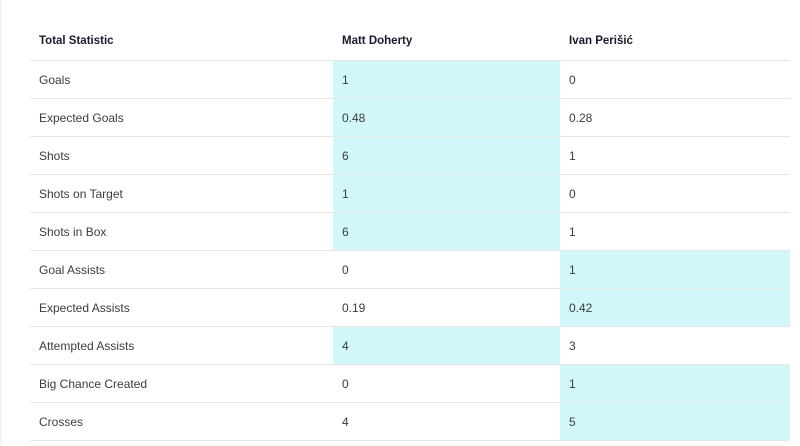  What do you see at coordinates (446, 117) in the screenshot?
I see `player1-value-cell: 0.48` at bounding box center [446, 117].